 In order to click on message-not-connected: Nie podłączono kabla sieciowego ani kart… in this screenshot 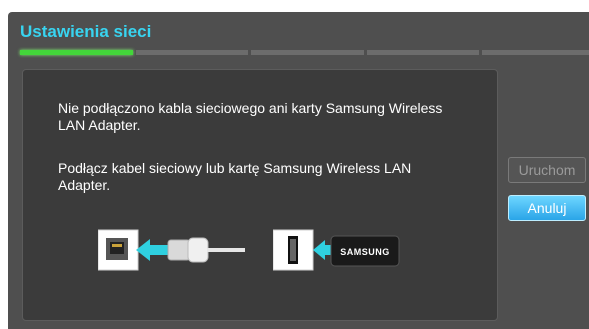, I will do `click(250, 116)`.